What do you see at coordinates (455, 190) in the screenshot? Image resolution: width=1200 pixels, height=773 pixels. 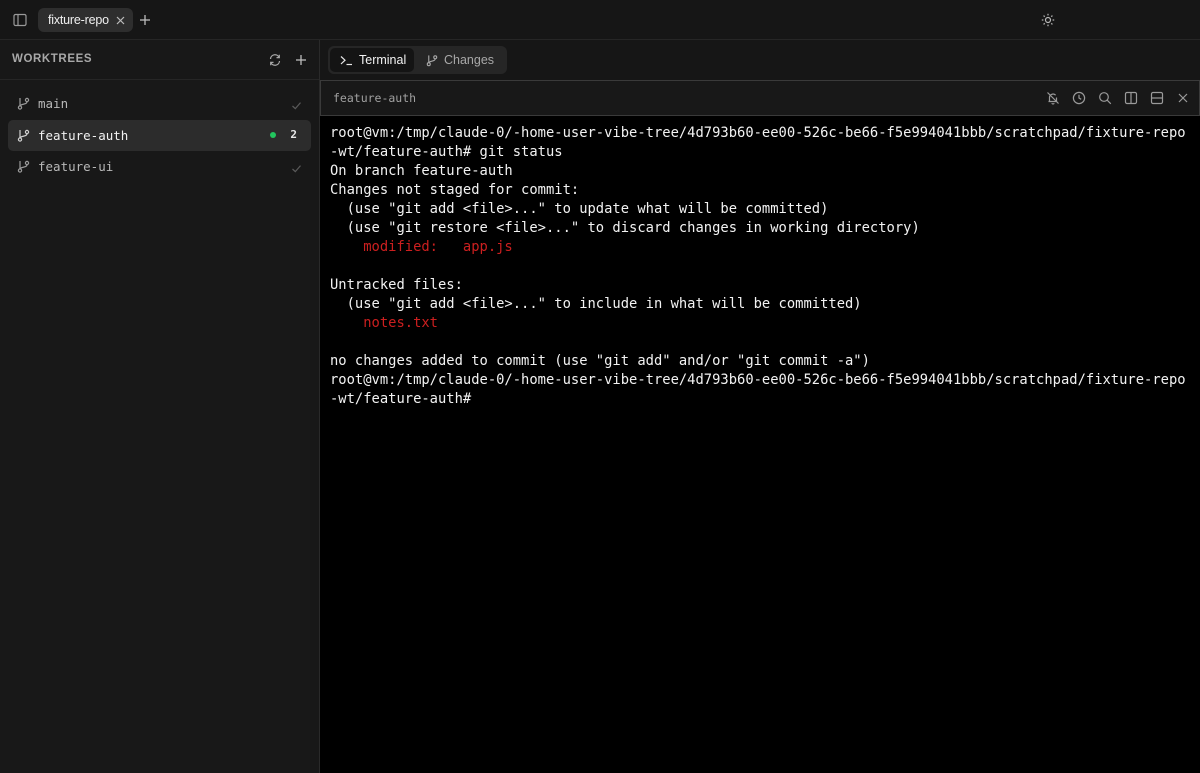 I see `terminal-line: Changes not staged for commit:` at bounding box center [455, 190].